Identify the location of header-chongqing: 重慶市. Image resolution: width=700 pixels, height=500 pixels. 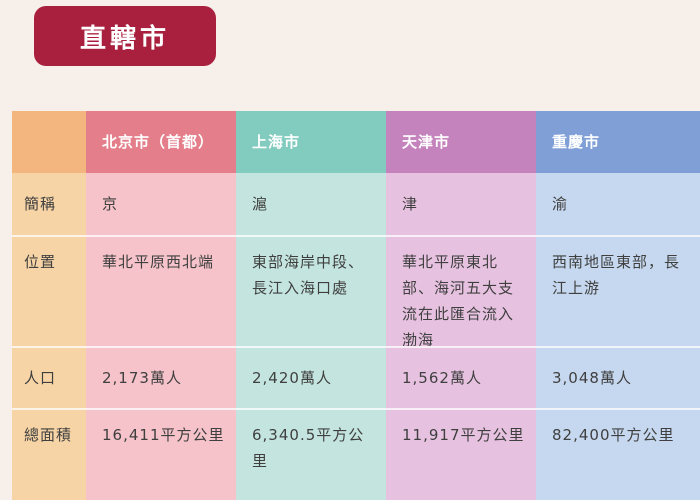
(618, 142).